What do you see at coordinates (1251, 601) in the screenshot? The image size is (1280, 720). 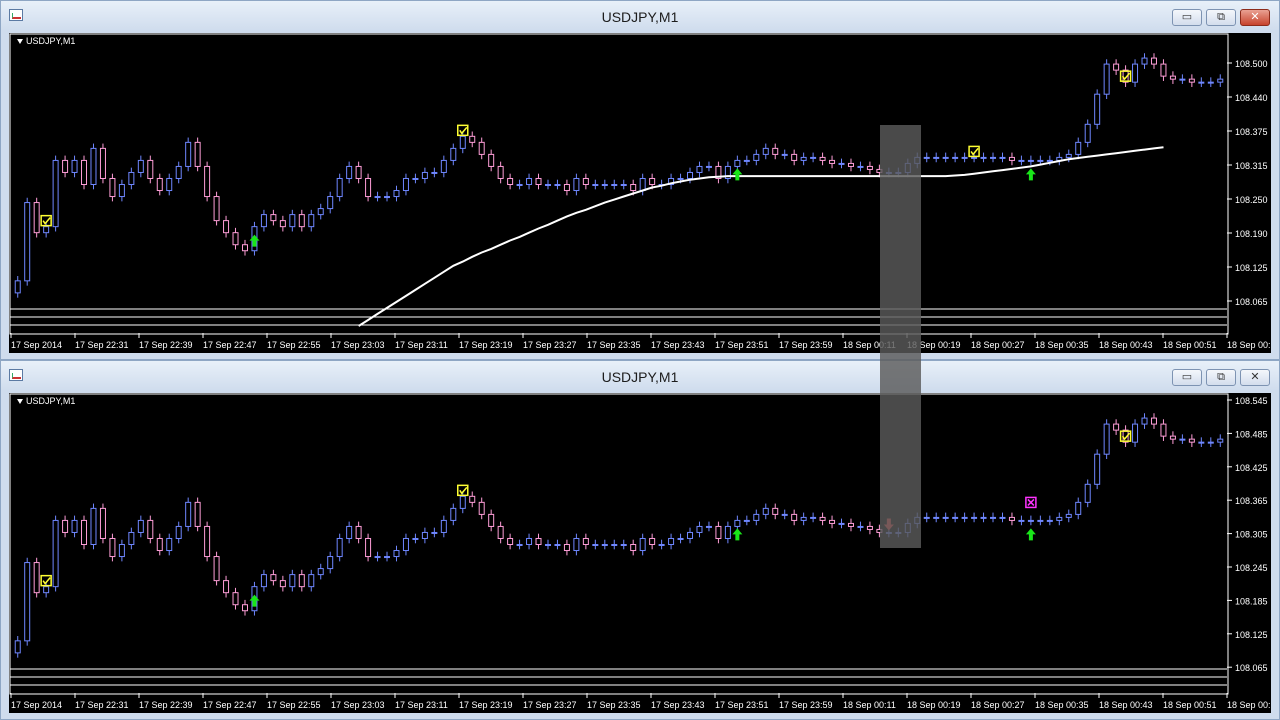 I see `price-tick-label: 108.185` at bounding box center [1251, 601].